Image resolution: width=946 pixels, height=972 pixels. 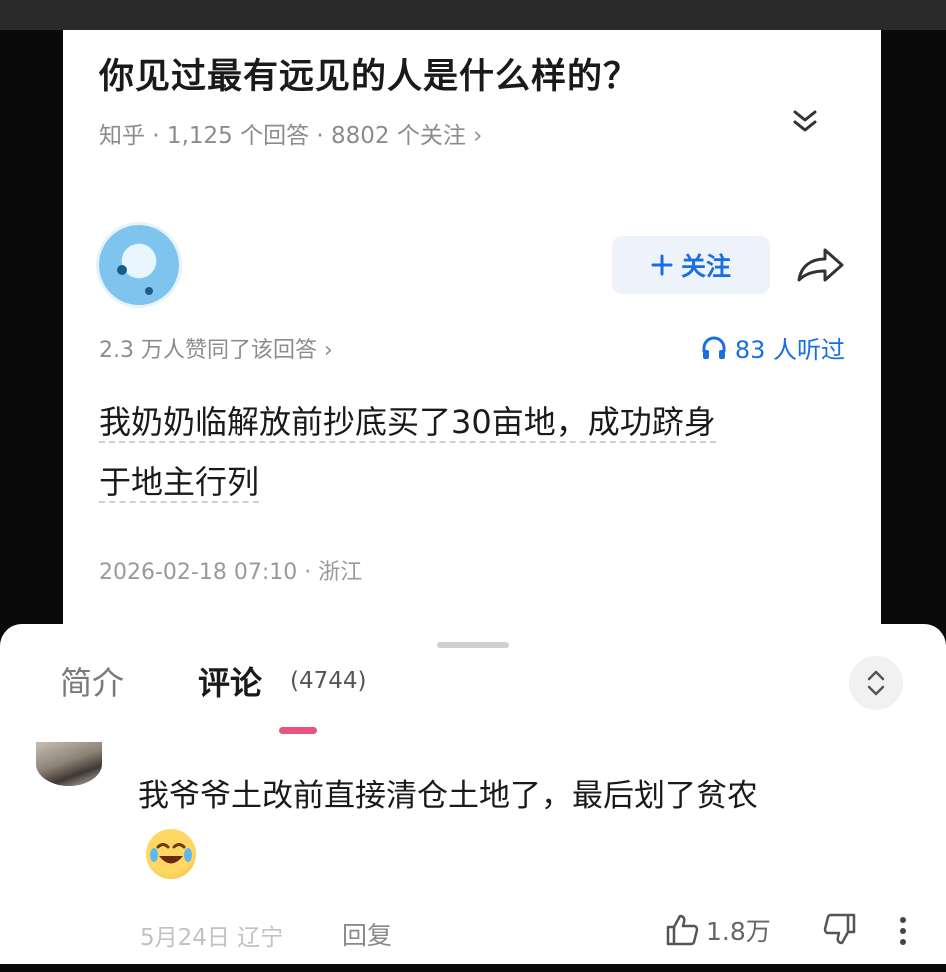 What do you see at coordinates (290, 133) in the screenshot?
I see `question-meta: 知乎 · 1,125 个回答 · 8802 个关注 ›` at bounding box center [290, 133].